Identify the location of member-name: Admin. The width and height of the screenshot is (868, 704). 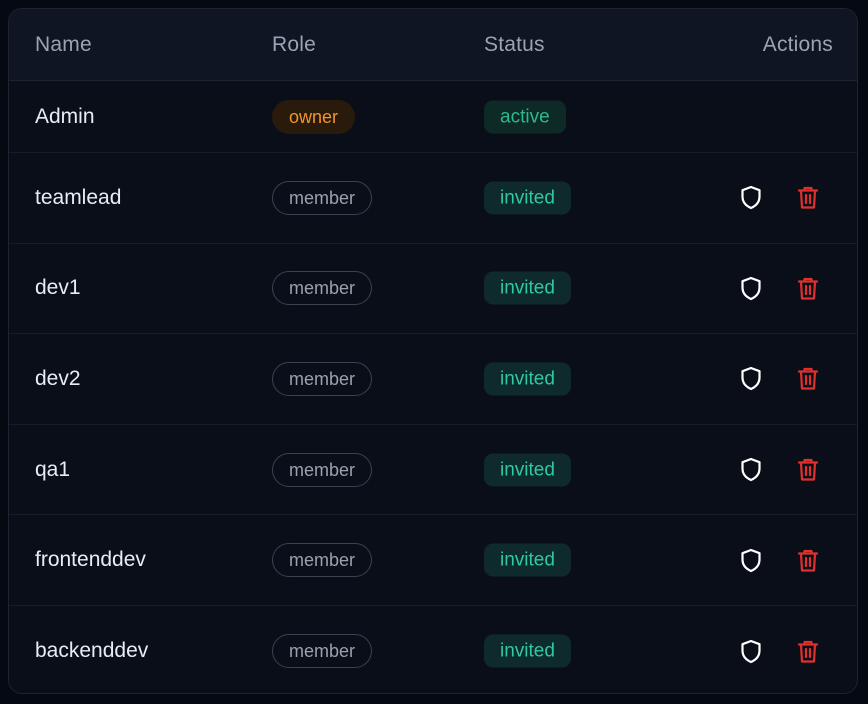
(65, 116).